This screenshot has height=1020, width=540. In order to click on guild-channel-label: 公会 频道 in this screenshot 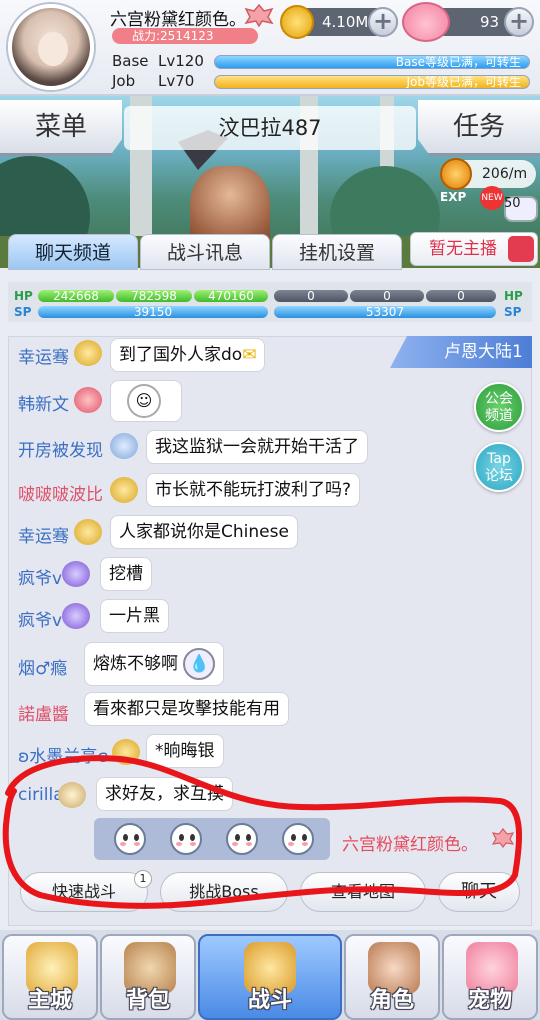, I will do `click(499, 407)`.